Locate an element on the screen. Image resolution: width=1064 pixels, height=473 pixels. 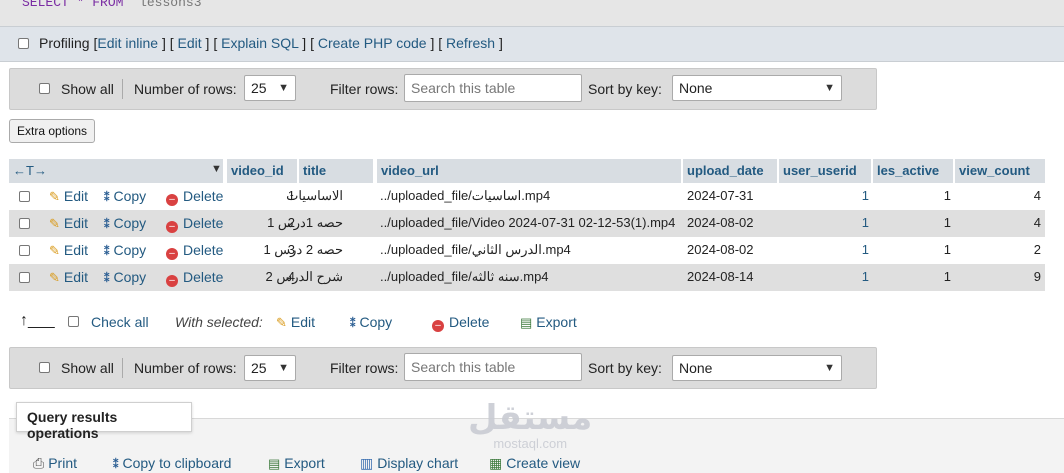
edit-link: Edit is located at coordinates (190, 43).